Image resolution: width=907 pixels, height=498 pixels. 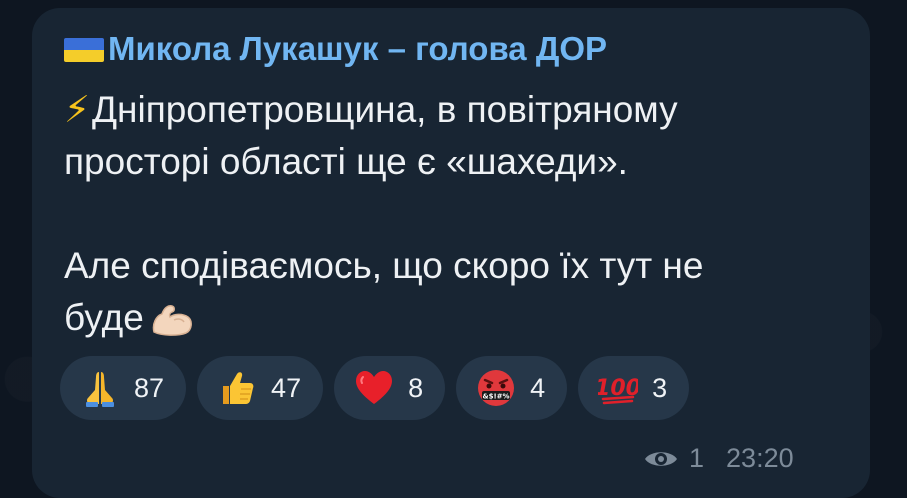 What do you see at coordinates (538, 387) in the screenshot?
I see `reaction-count: 4` at bounding box center [538, 387].